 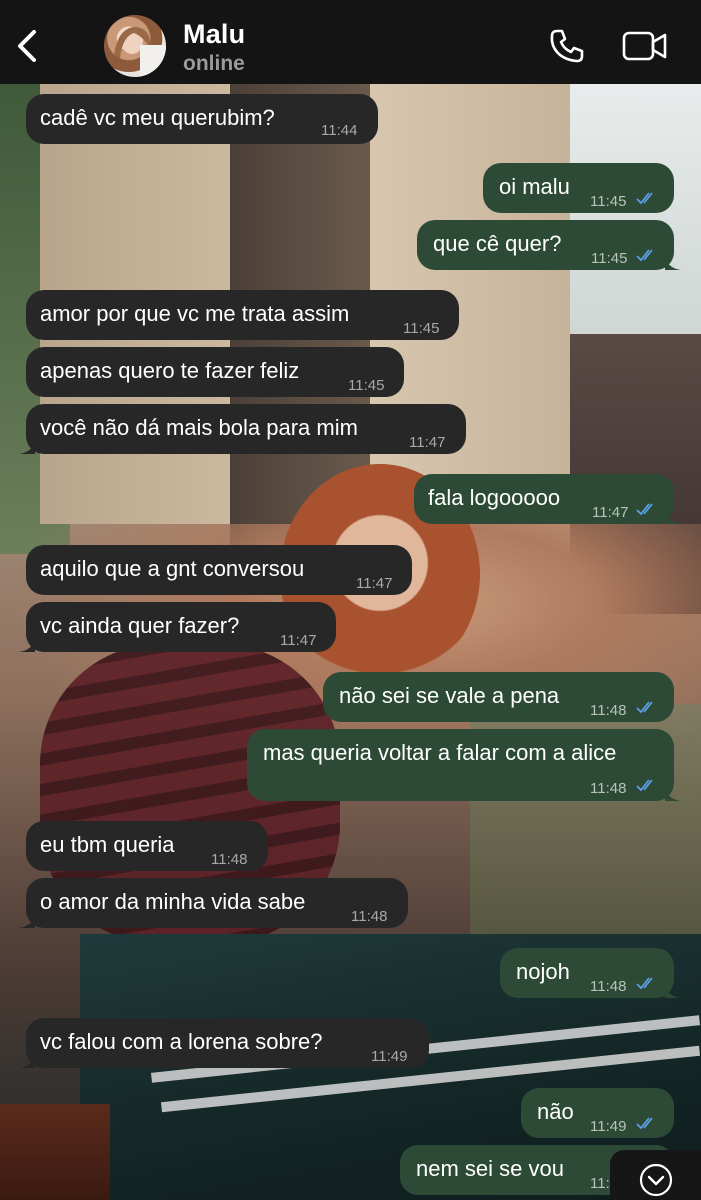 I want to click on voice-call-button, so click(x=567, y=46).